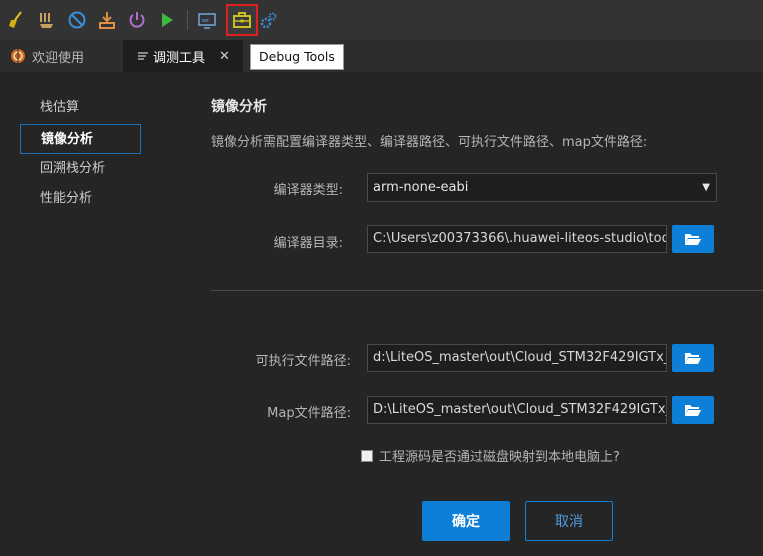 Image resolution: width=763 pixels, height=556 pixels. What do you see at coordinates (167, 20) in the screenshot?
I see `run-icon` at bounding box center [167, 20].